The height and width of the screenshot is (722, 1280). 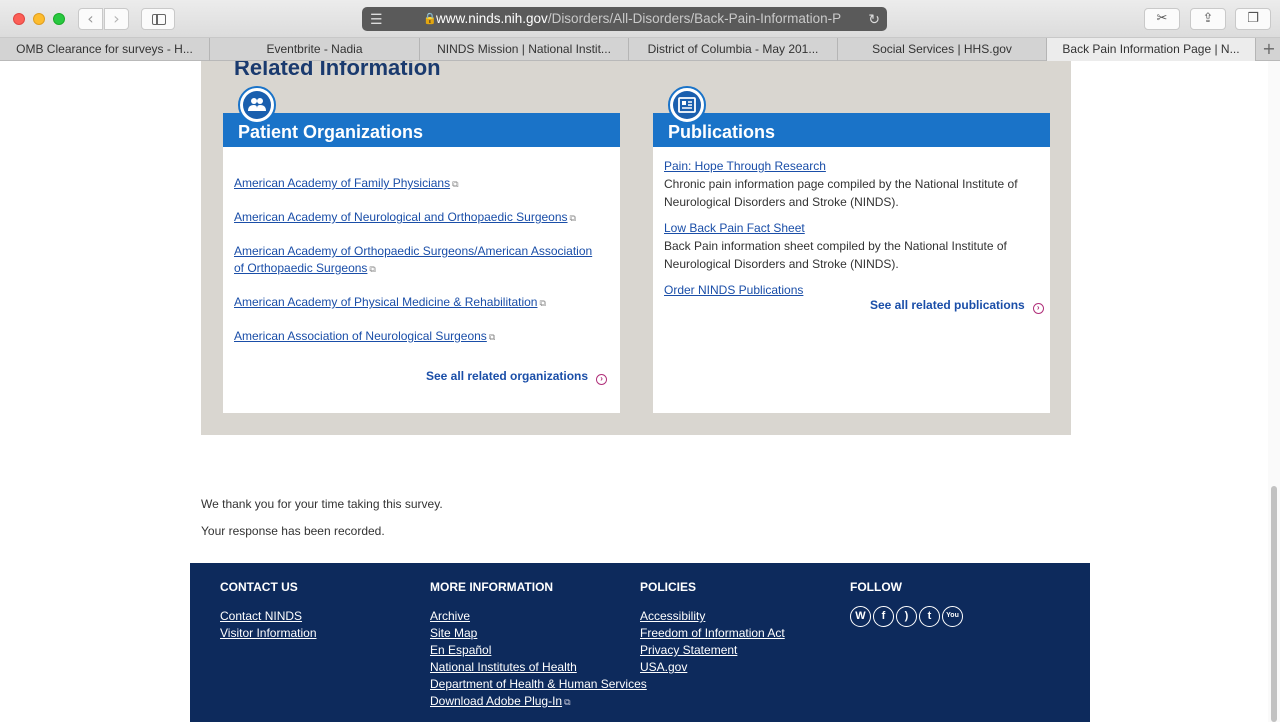 What do you see at coordinates (1274, 391) in the screenshot?
I see `page-scrollbar` at bounding box center [1274, 391].